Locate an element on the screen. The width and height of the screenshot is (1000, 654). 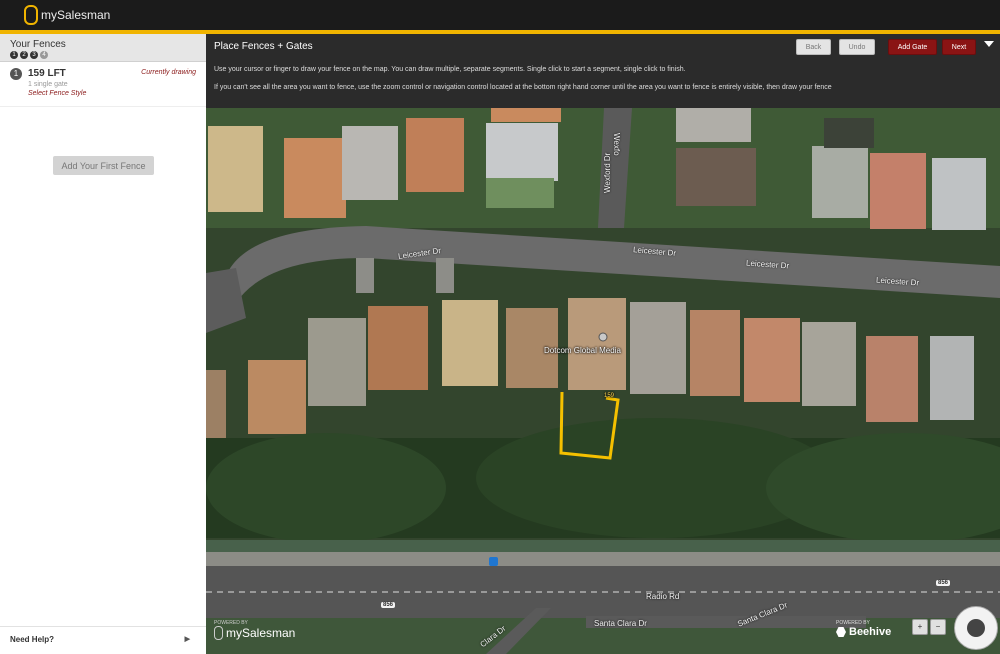
next-button: Next is located at coordinates (959, 47).